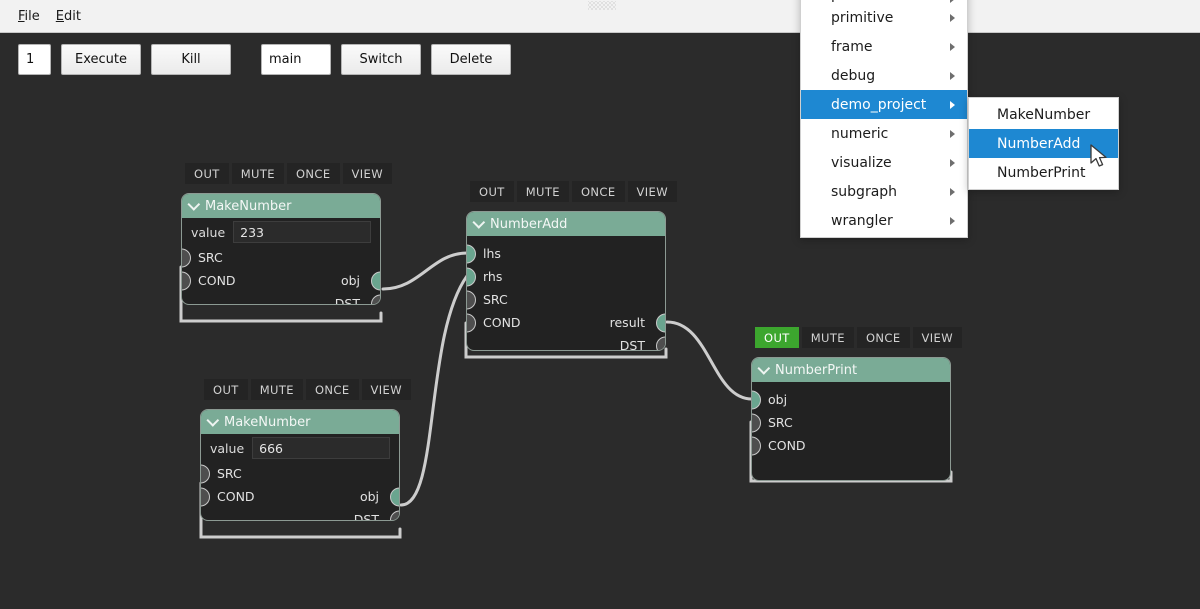 This screenshot has height=609, width=1200. Describe the element at coordinates (425, 271) in the screenshot. I see `wire-obj1-to-lhs` at that location.